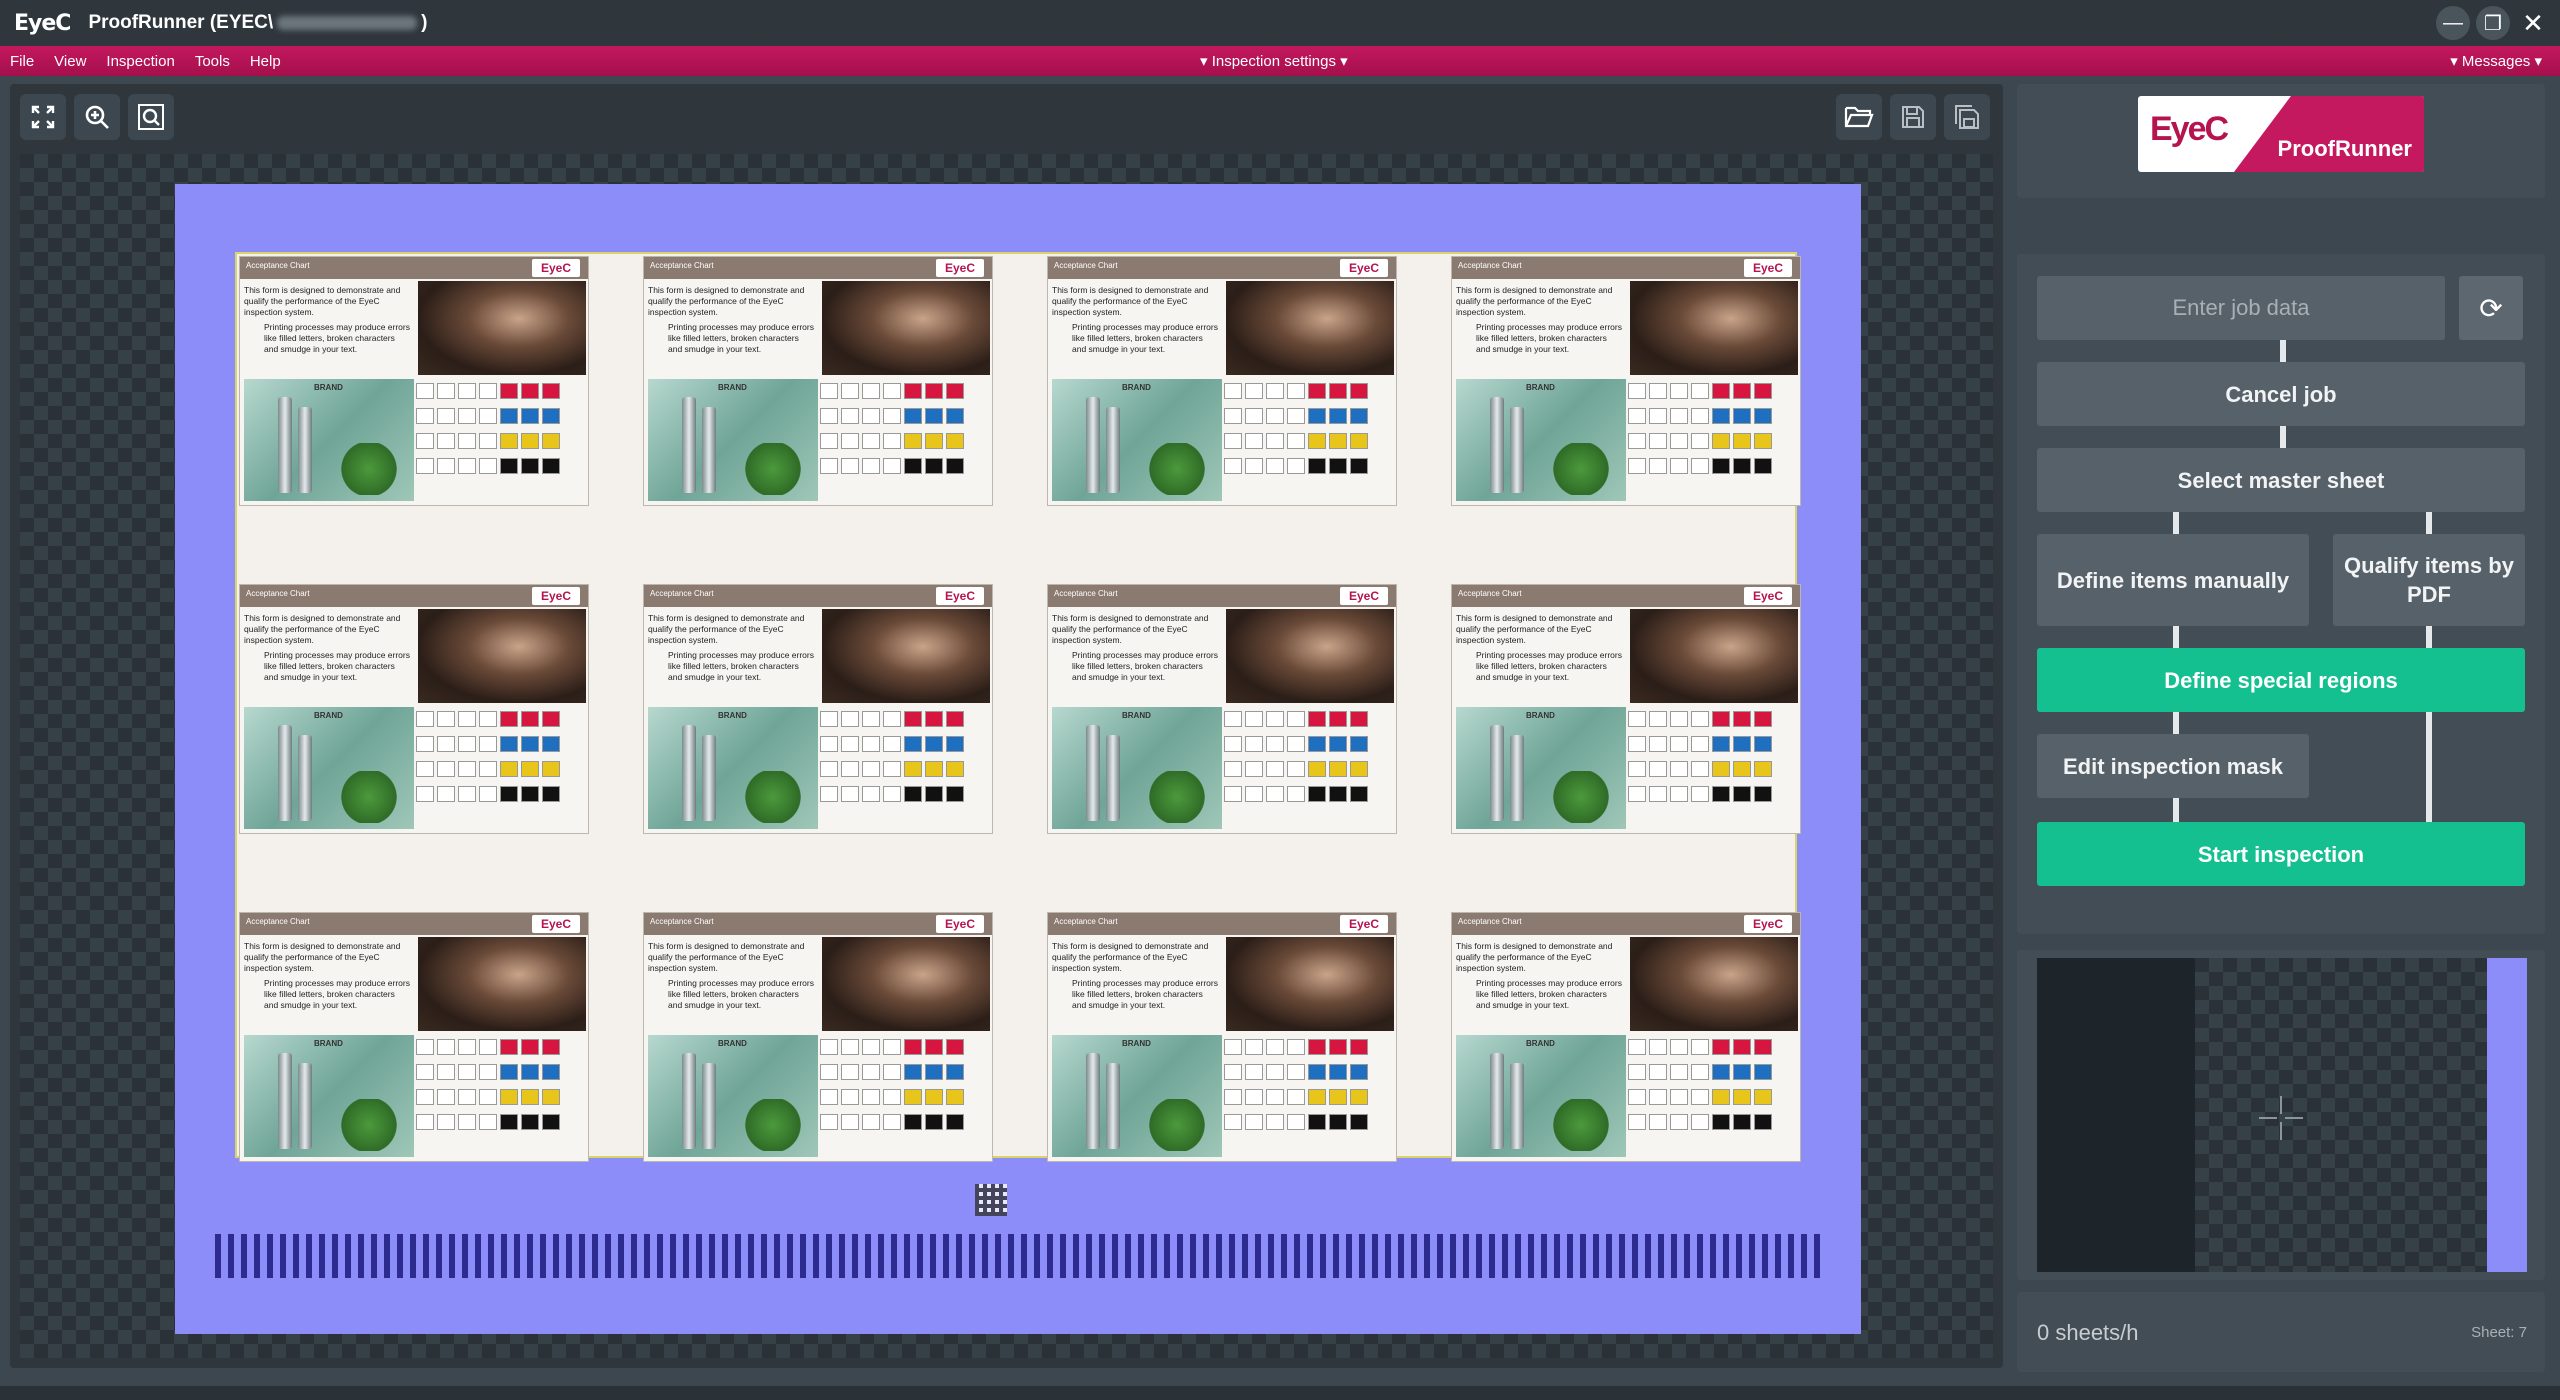 The image size is (2560, 1400). Describe the element at coordinates (2281, 394) in the screenshot. I see `cancel-job-button: Cancel job` at that location.